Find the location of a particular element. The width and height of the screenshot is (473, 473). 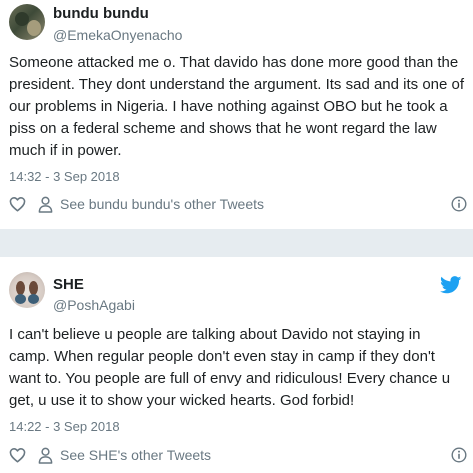

author-name: SHE is located at coordinates (68, 284).